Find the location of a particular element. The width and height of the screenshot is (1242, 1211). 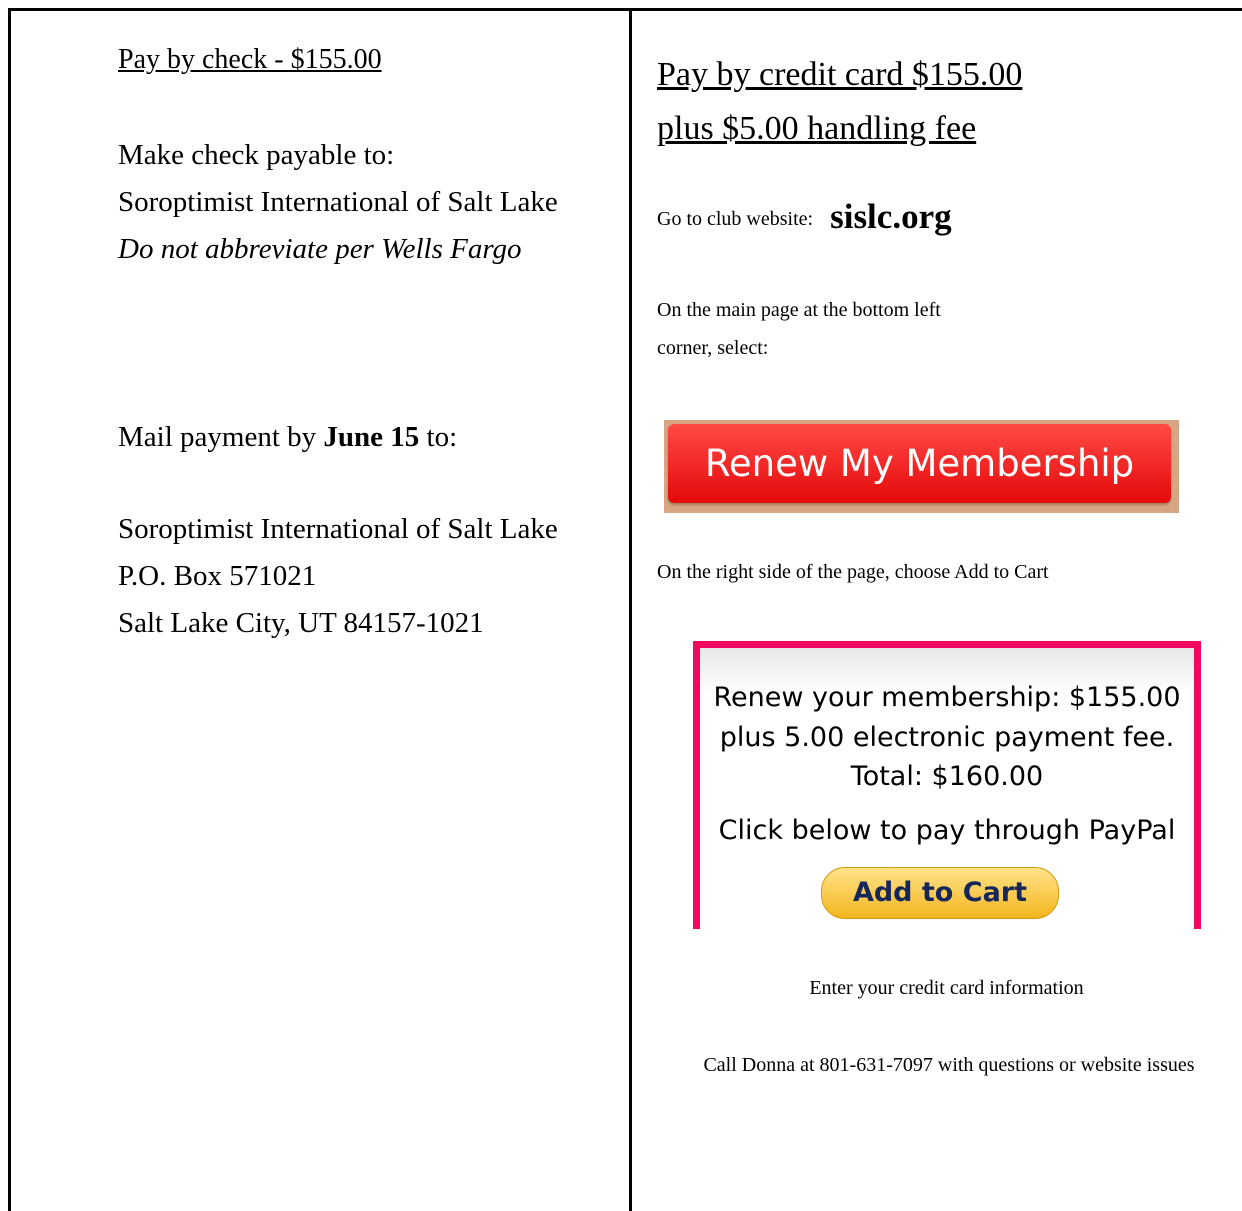

paypal-instruction: Click below to pay through PayPal is located at coordinates (947, 830).